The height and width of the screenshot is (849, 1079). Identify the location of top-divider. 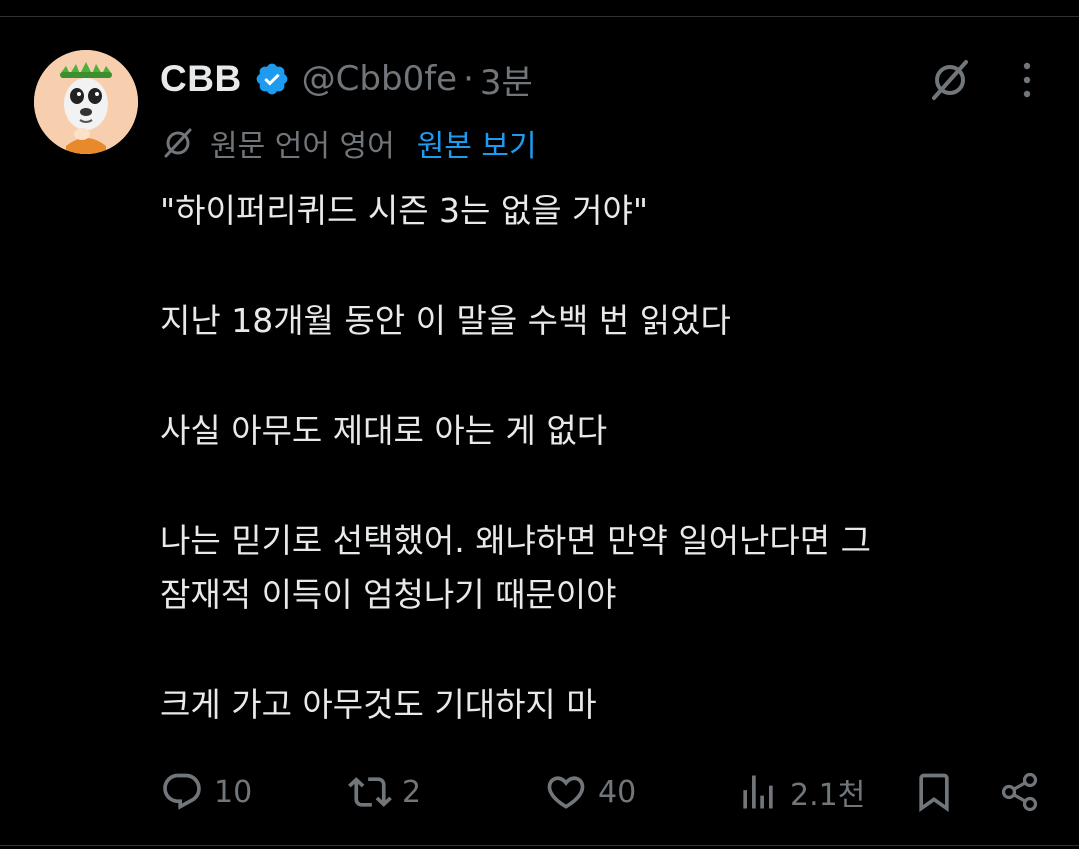
(539, 16).